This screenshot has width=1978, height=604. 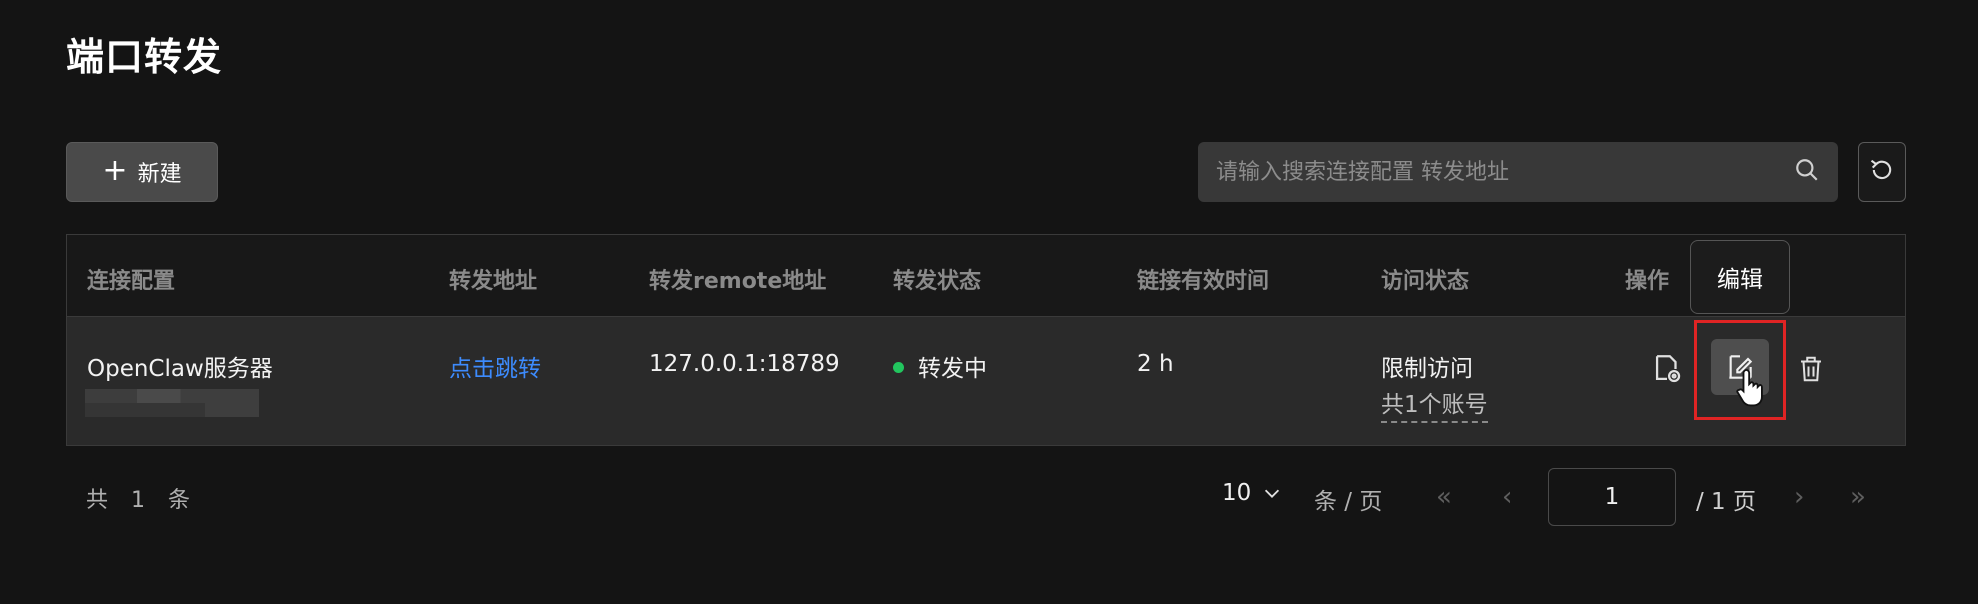 I want to click on refresh-button, so click(x=1882, y=172).